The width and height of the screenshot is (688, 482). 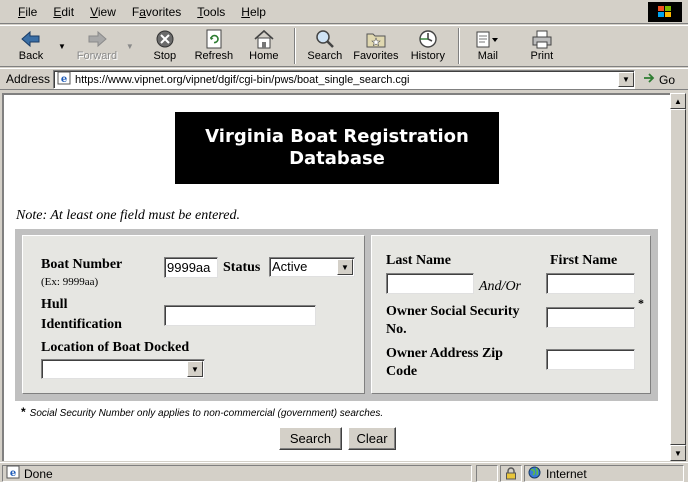 I want to click on menu-bar: File Edit View Favorites Tools Help, so click(x=344, y=12).